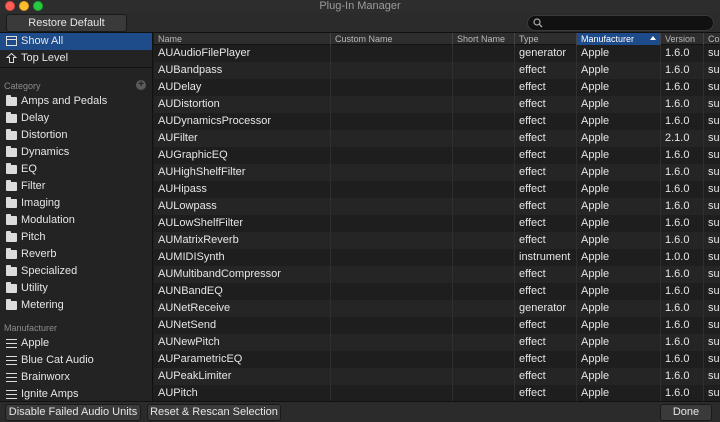 This screenshot has width=720, height=422. What do you see at coordinates (214, 412) in the screenshot?
I see `reset-rescan-selection-button: Reset & Rescan Selection` at bounding box center [214, 412].